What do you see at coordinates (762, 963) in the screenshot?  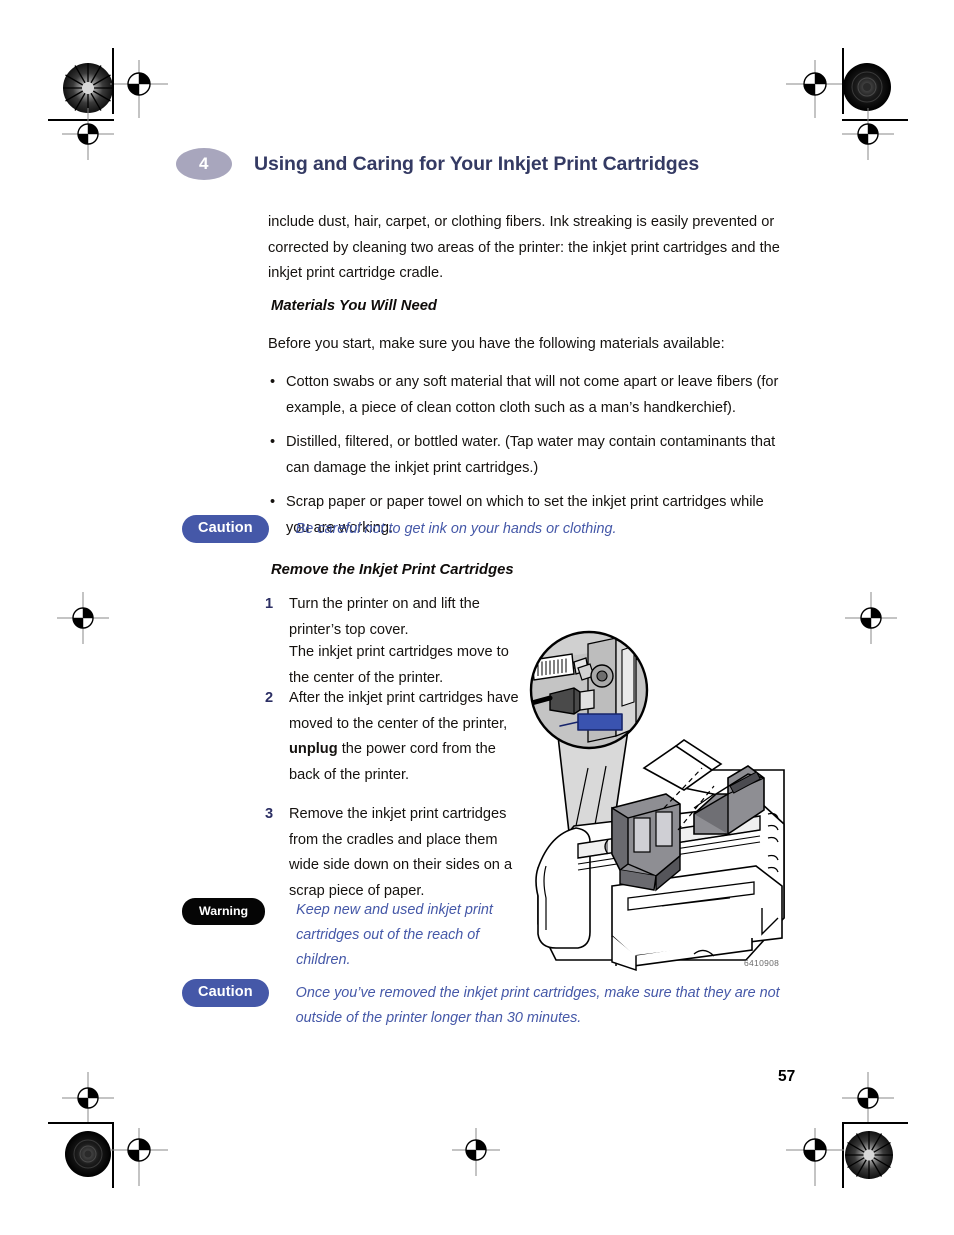 I see `figure-id-number: 6410908` at bounding box center [762, 963].